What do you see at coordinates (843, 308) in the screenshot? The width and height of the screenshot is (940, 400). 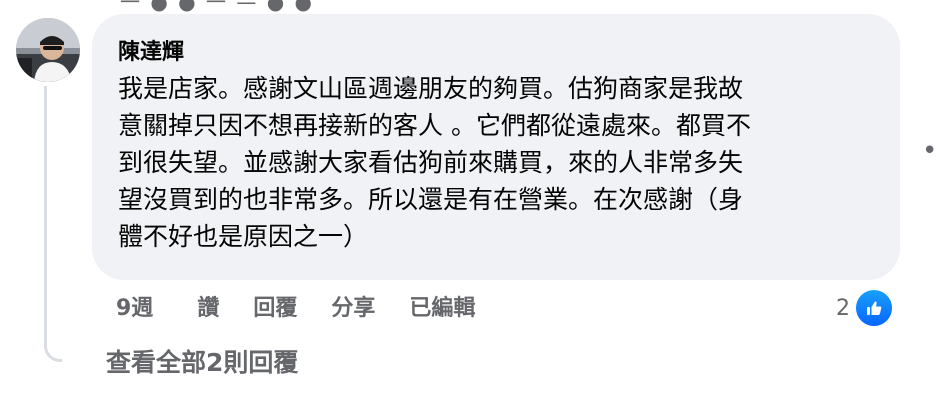 I see `reaction-count: 2` at bounding box center [843, 308].